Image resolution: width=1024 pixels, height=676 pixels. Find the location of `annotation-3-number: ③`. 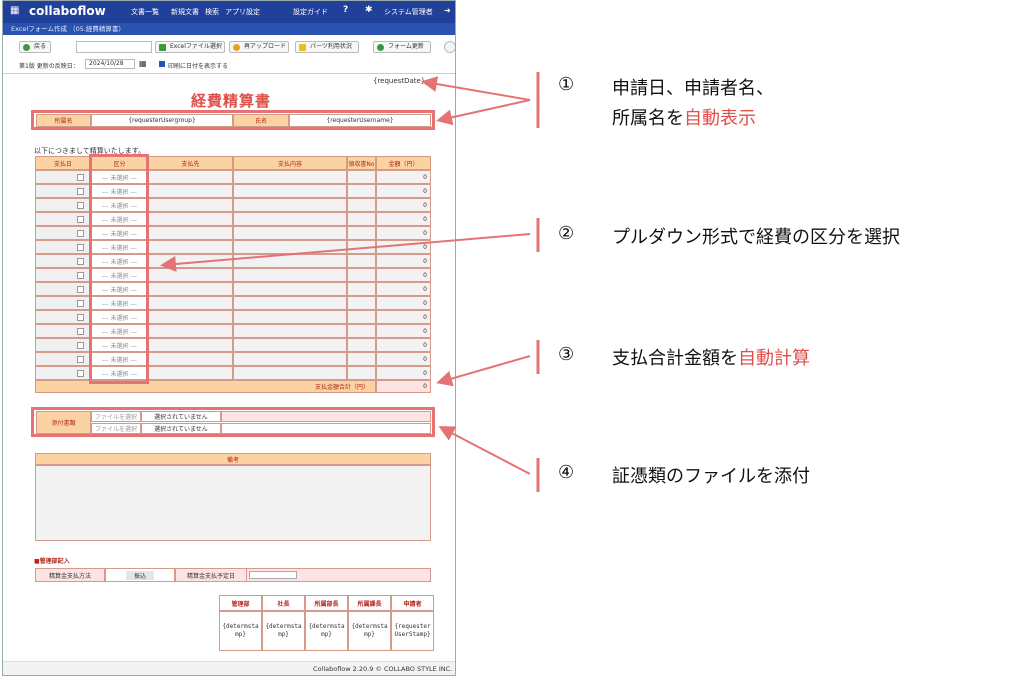

annotation-3-number: ③ is located at coordinates (566, 354).